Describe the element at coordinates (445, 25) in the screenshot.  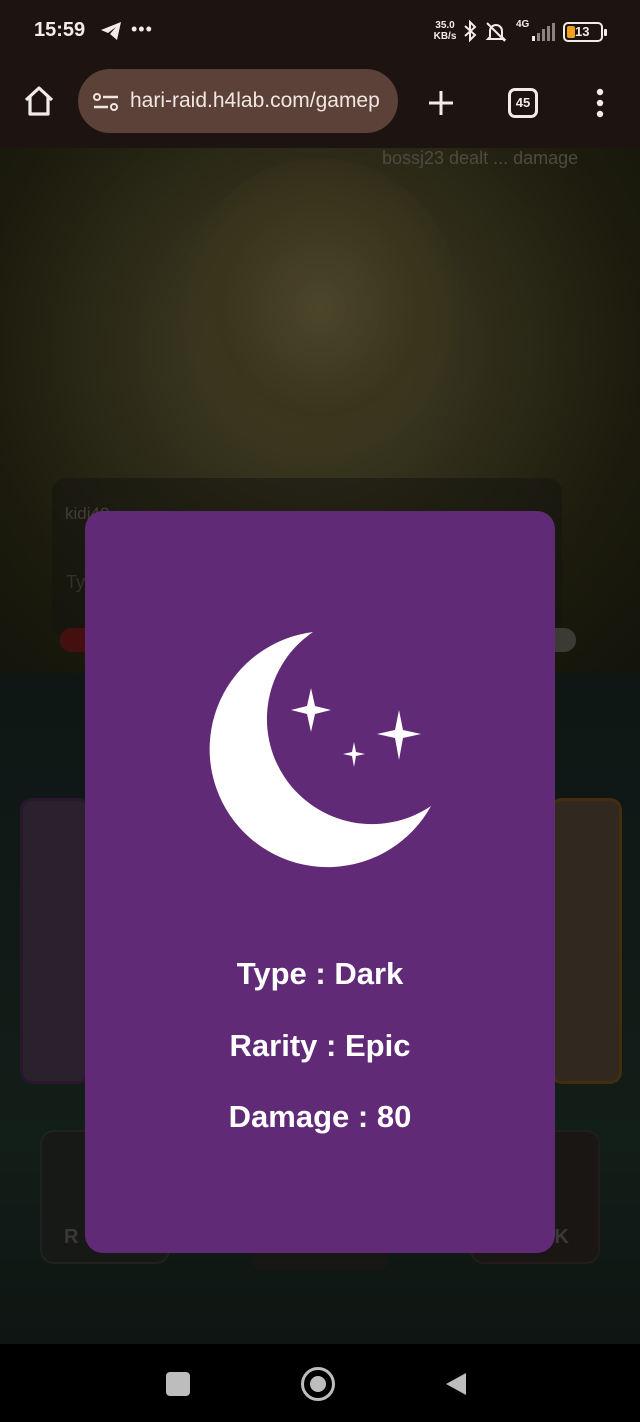
I see `network-speed-value: 35.0` at that location.